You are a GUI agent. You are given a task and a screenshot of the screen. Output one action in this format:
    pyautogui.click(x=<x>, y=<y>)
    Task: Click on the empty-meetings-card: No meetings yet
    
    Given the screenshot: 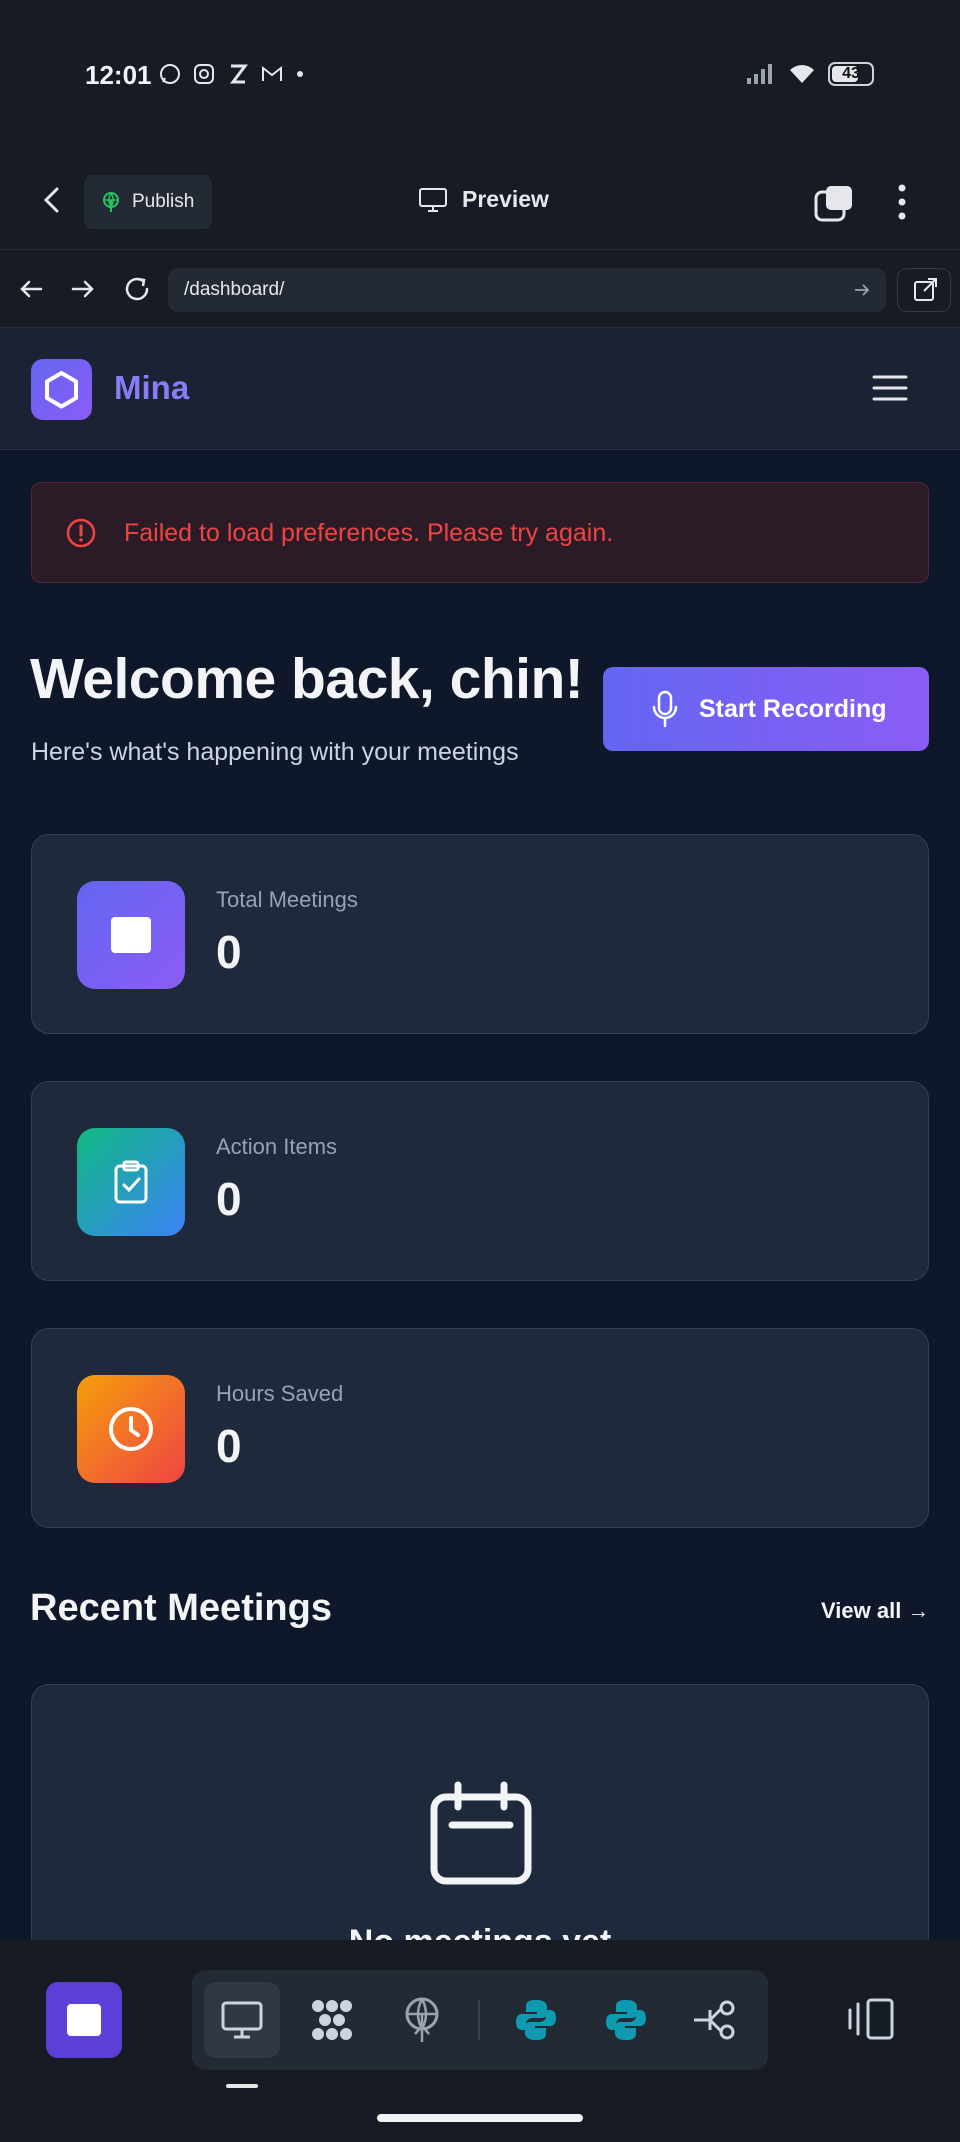 What is the action you would take?
    pyautogui.click(x=480, y=1812)
    